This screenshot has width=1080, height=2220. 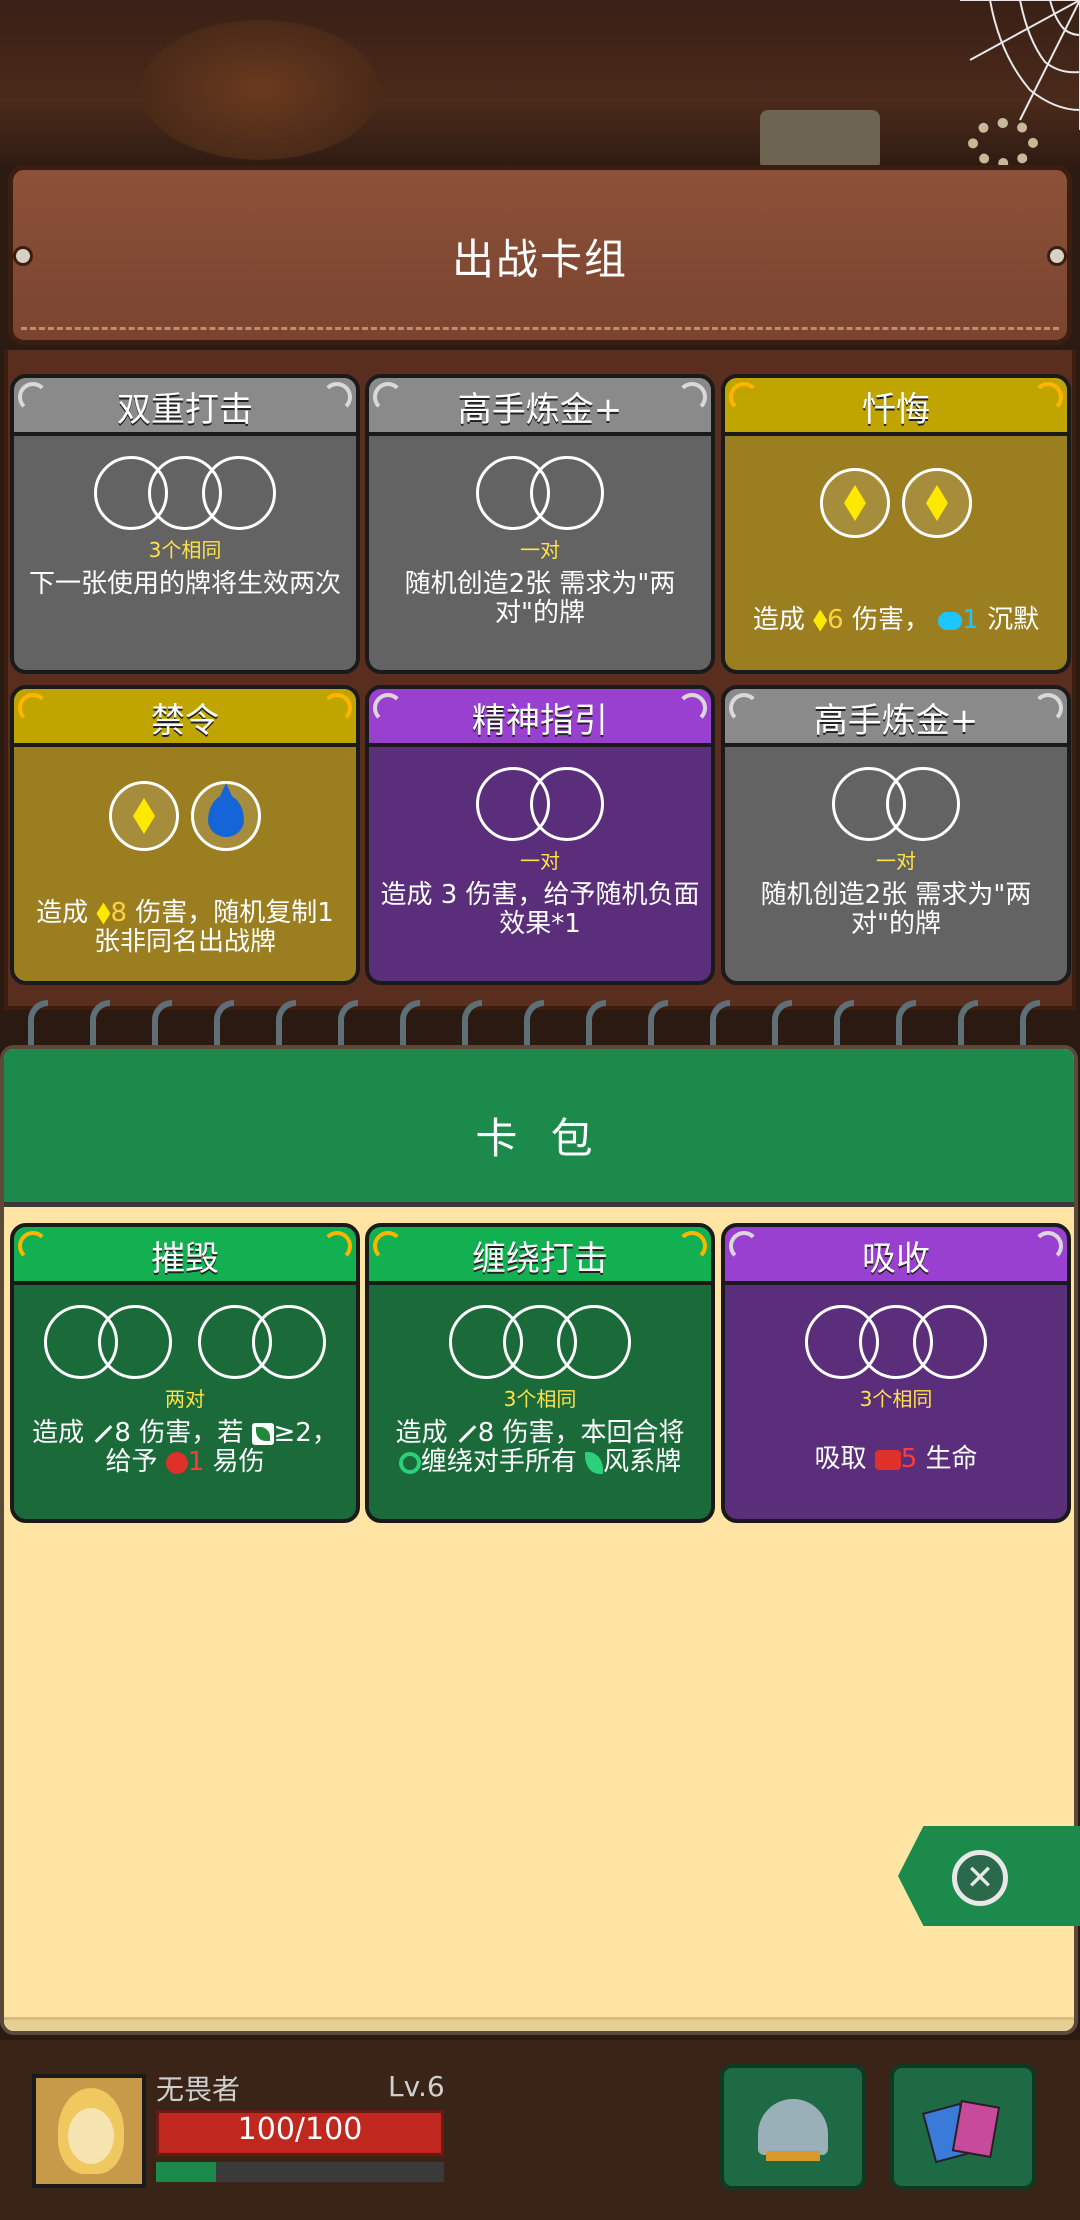 I want to click on leaf-icon, so click(x=262, y=1433).